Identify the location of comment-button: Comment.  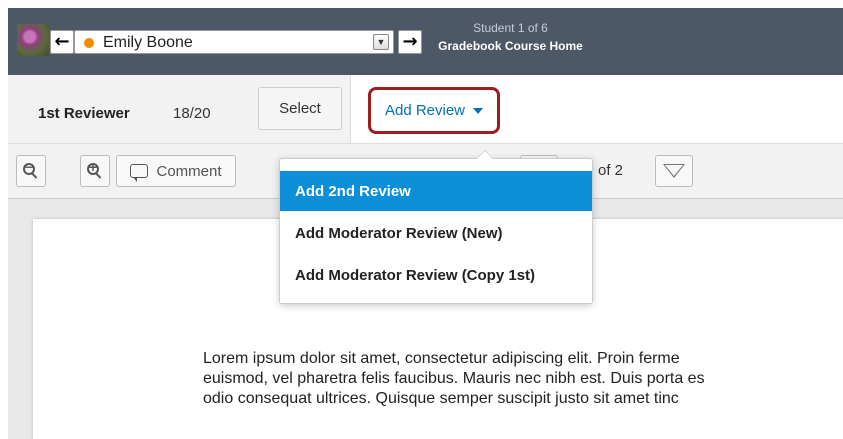
(176, 171).